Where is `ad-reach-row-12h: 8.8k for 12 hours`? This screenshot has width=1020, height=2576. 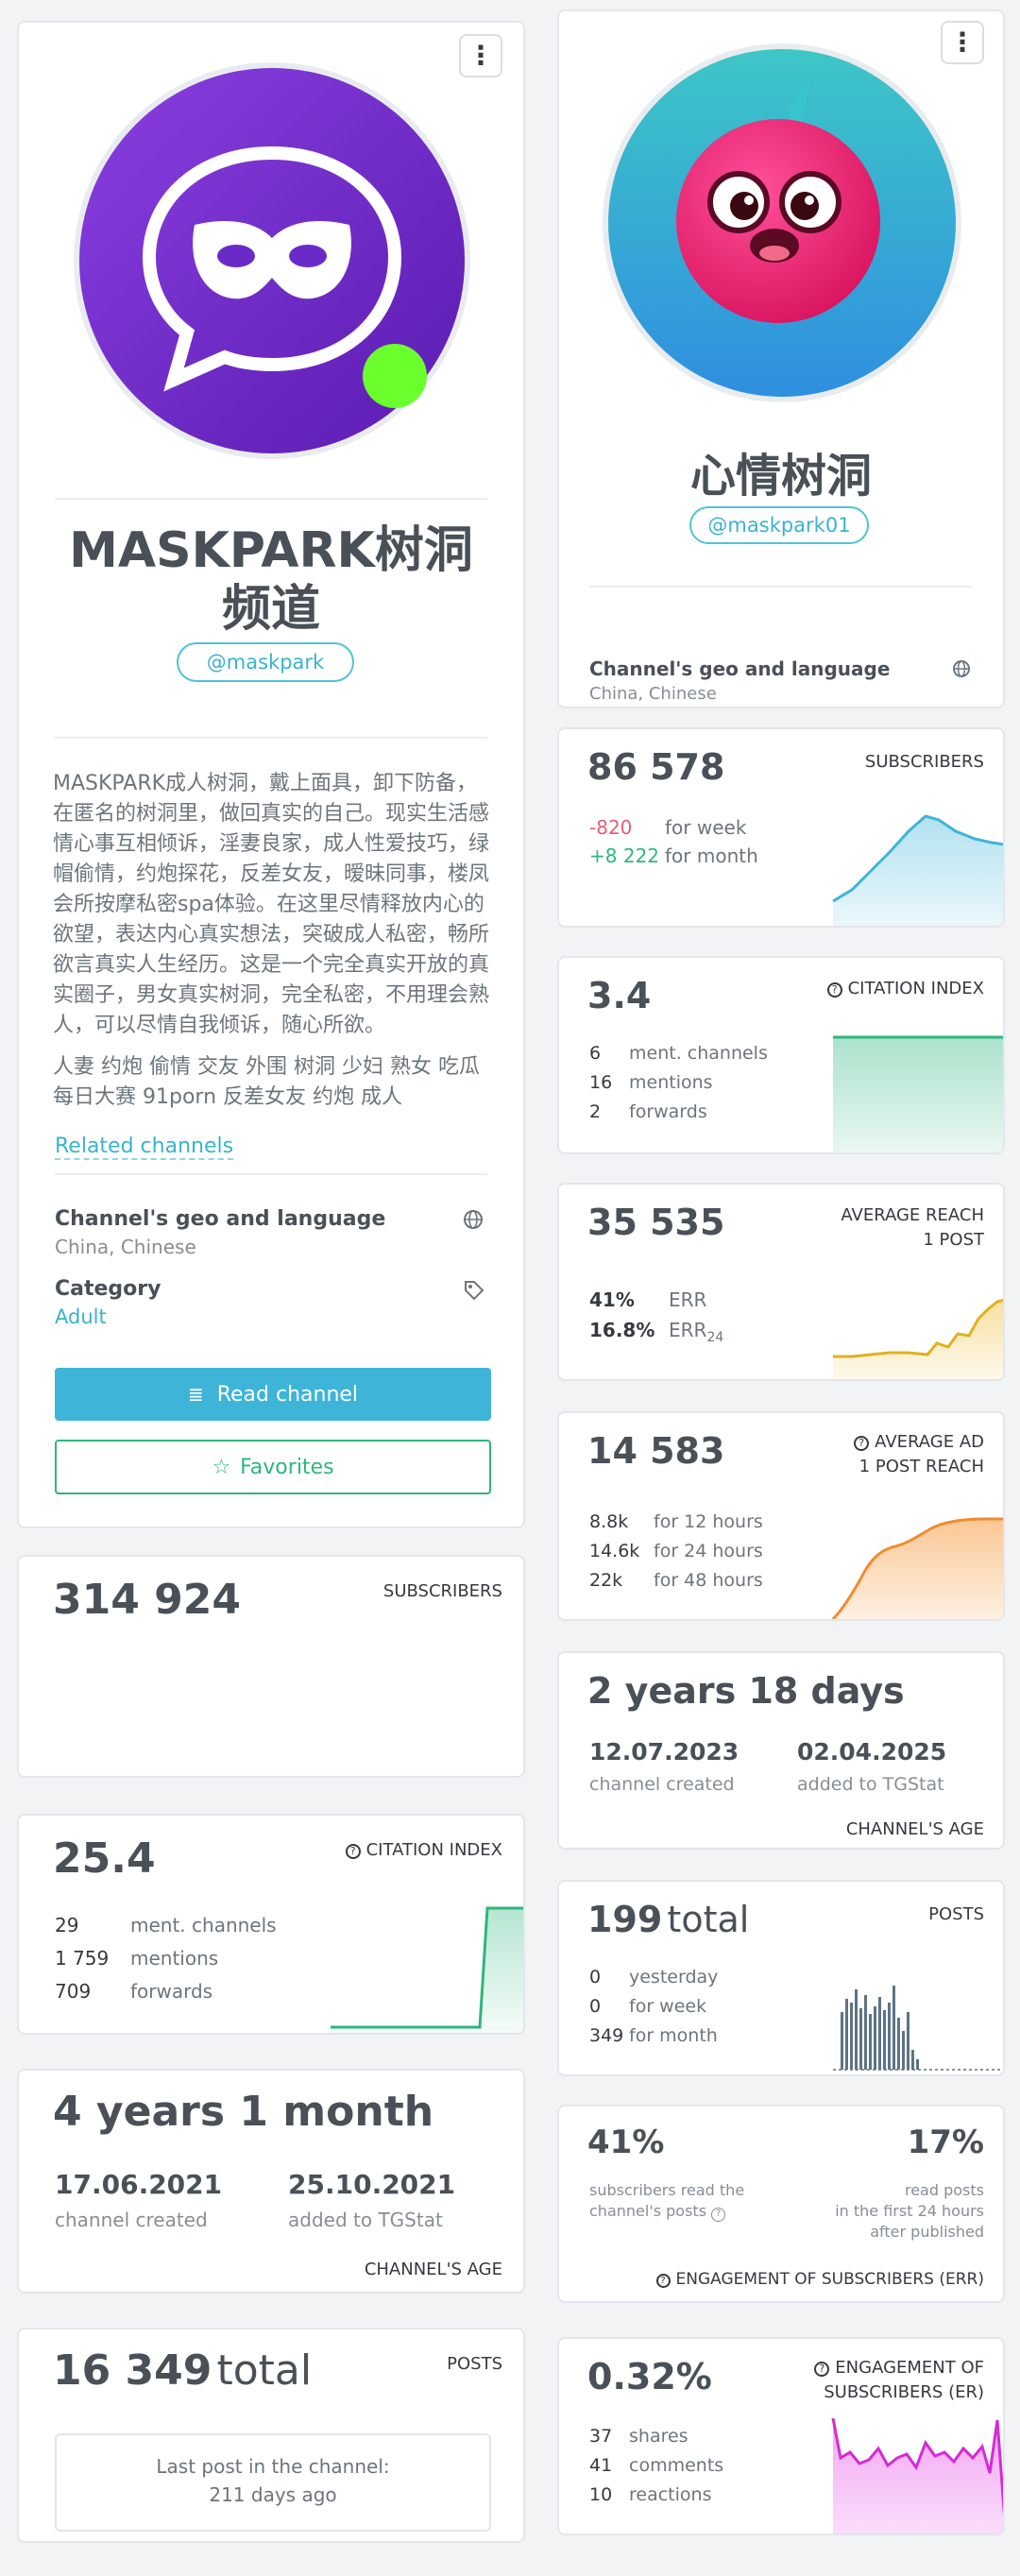
ad-reach-row-12h: 8.8k for 12 hours is located at coordinates (676, 1521).